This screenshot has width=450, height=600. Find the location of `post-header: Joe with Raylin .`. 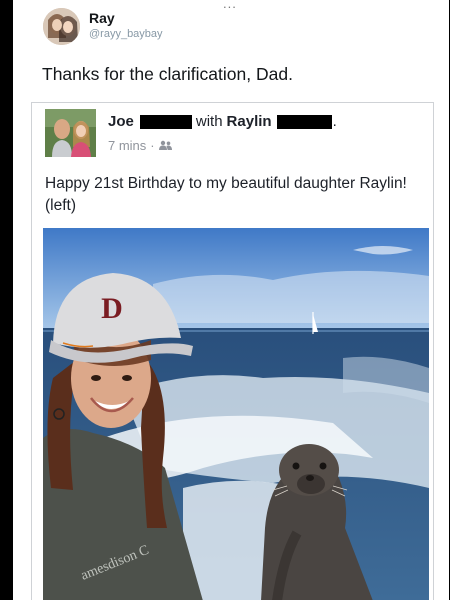

post-header: Joe with Raylin . is located at coordinates (222, 121).